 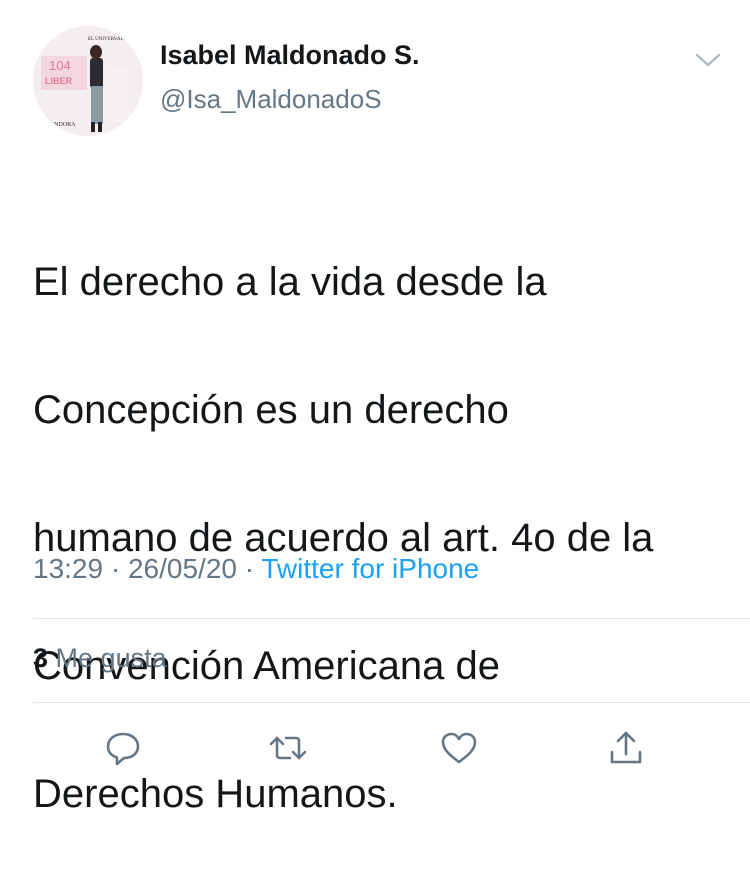 I want to click on avatar: 104 LIBER EL UNIVERSAL PANDORA, so click(x=88, y=81).